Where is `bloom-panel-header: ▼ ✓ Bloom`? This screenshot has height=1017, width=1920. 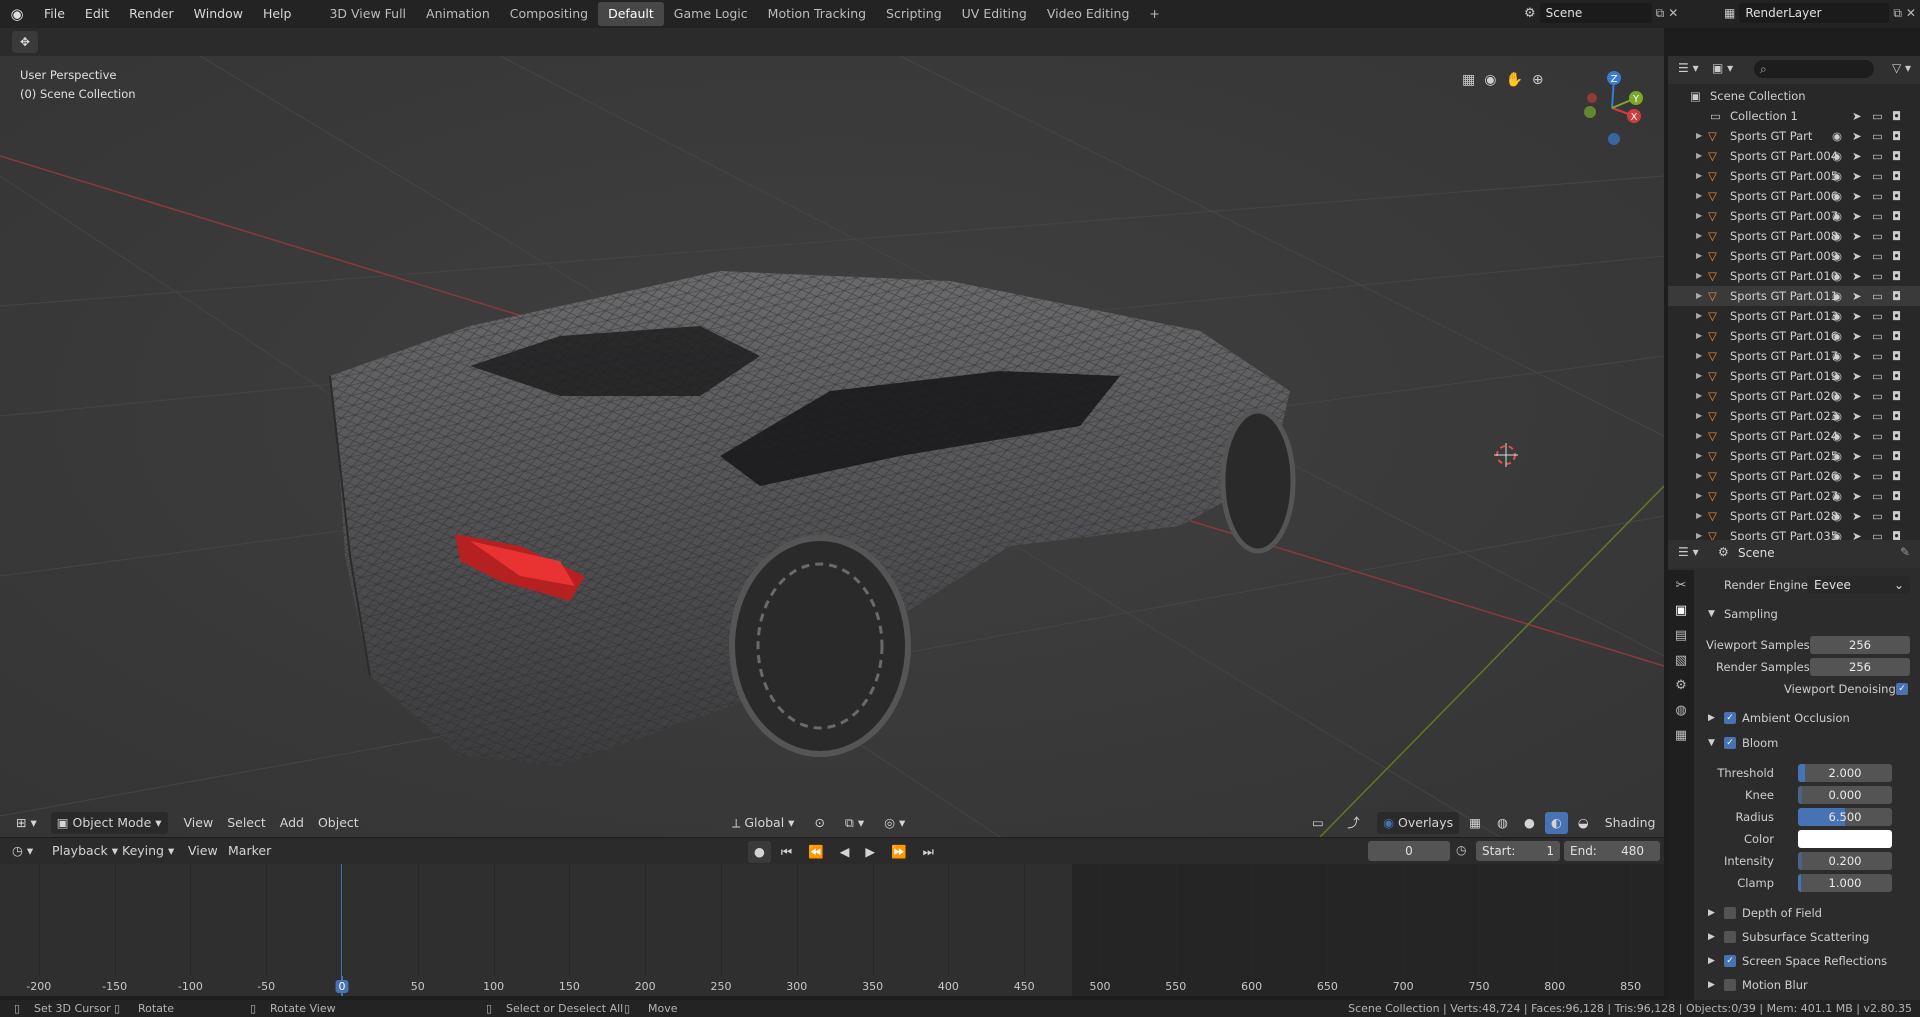 bloom-panel-header: ▼ ✓ Bloom is located at coordinates (1808, 743).